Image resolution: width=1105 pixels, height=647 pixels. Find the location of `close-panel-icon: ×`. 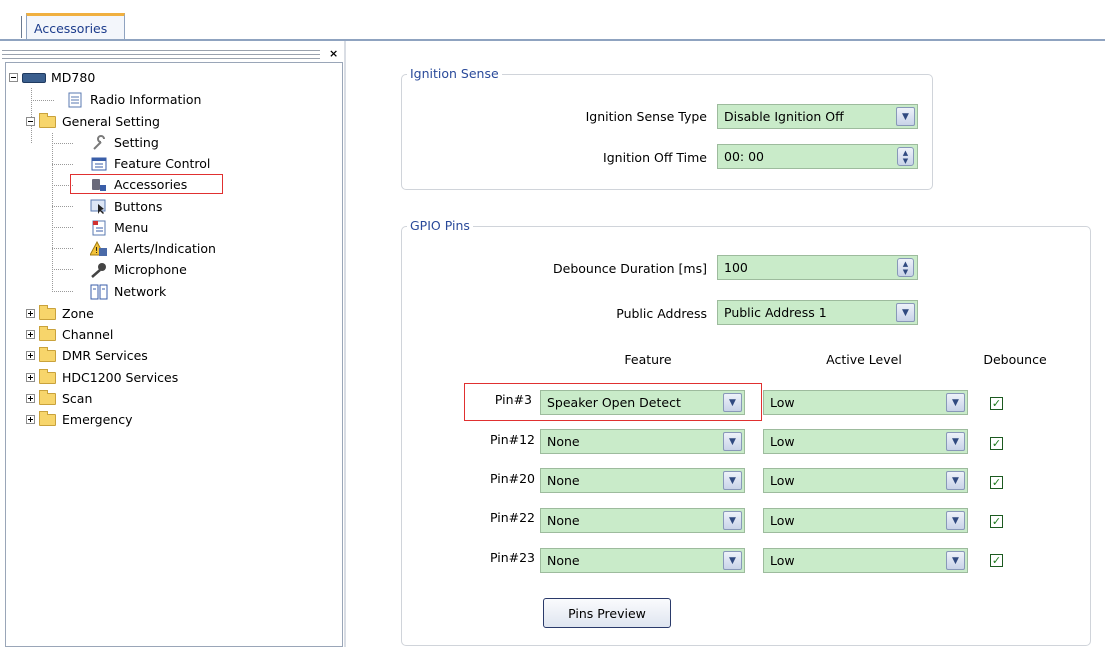

close-panel-icon: × is located at coordinates (333, 53).